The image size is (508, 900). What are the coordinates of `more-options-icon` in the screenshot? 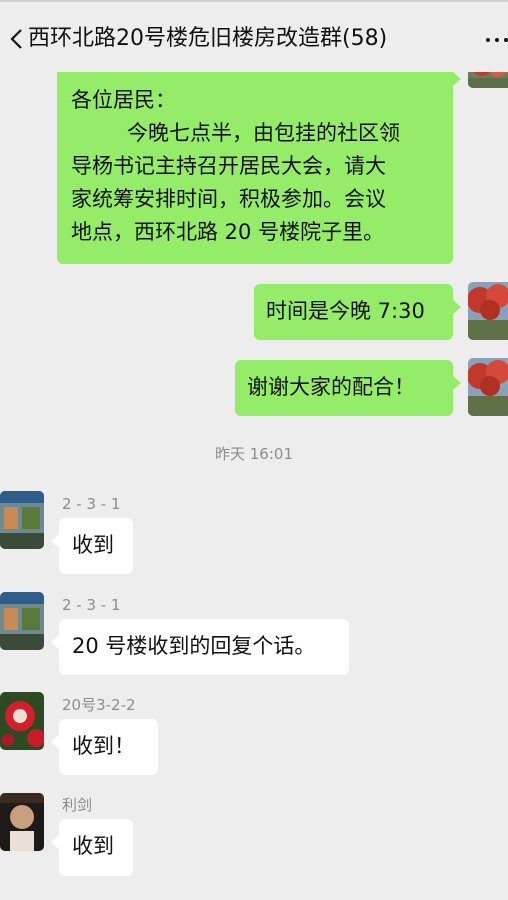 It's located at (497, 39).